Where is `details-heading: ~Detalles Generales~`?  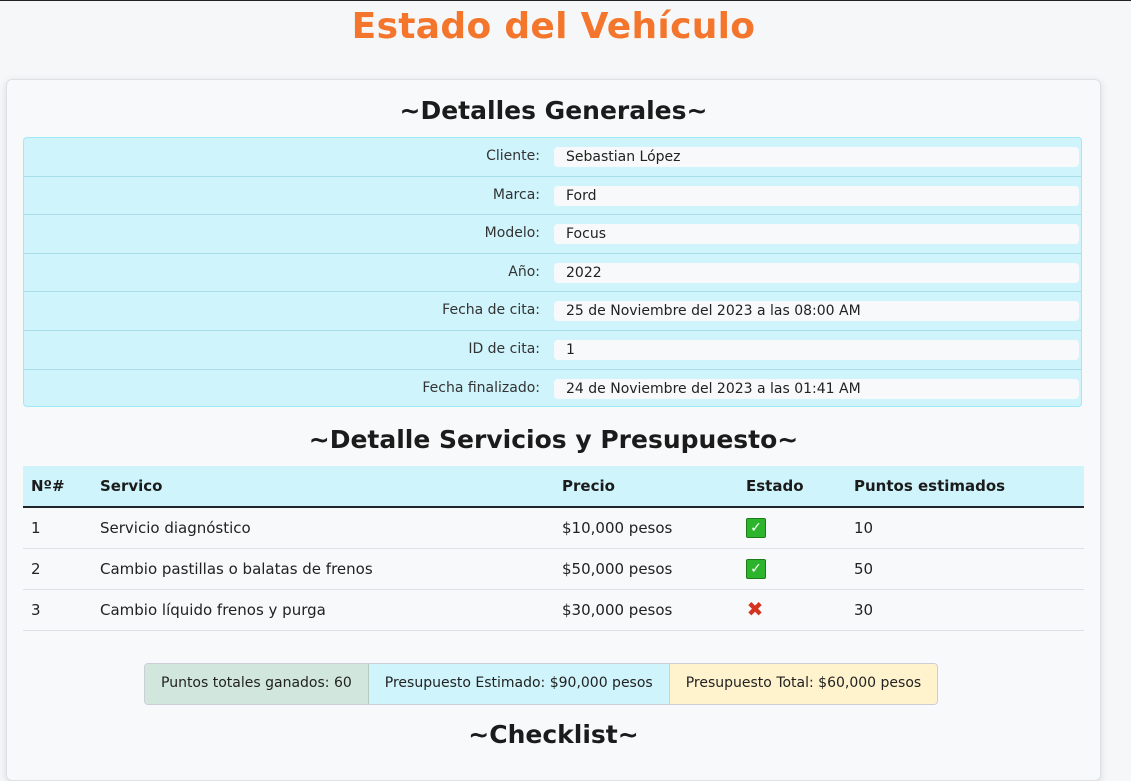
details-heading: ~Detalles Generales~ is located at coordinates (553, 110).